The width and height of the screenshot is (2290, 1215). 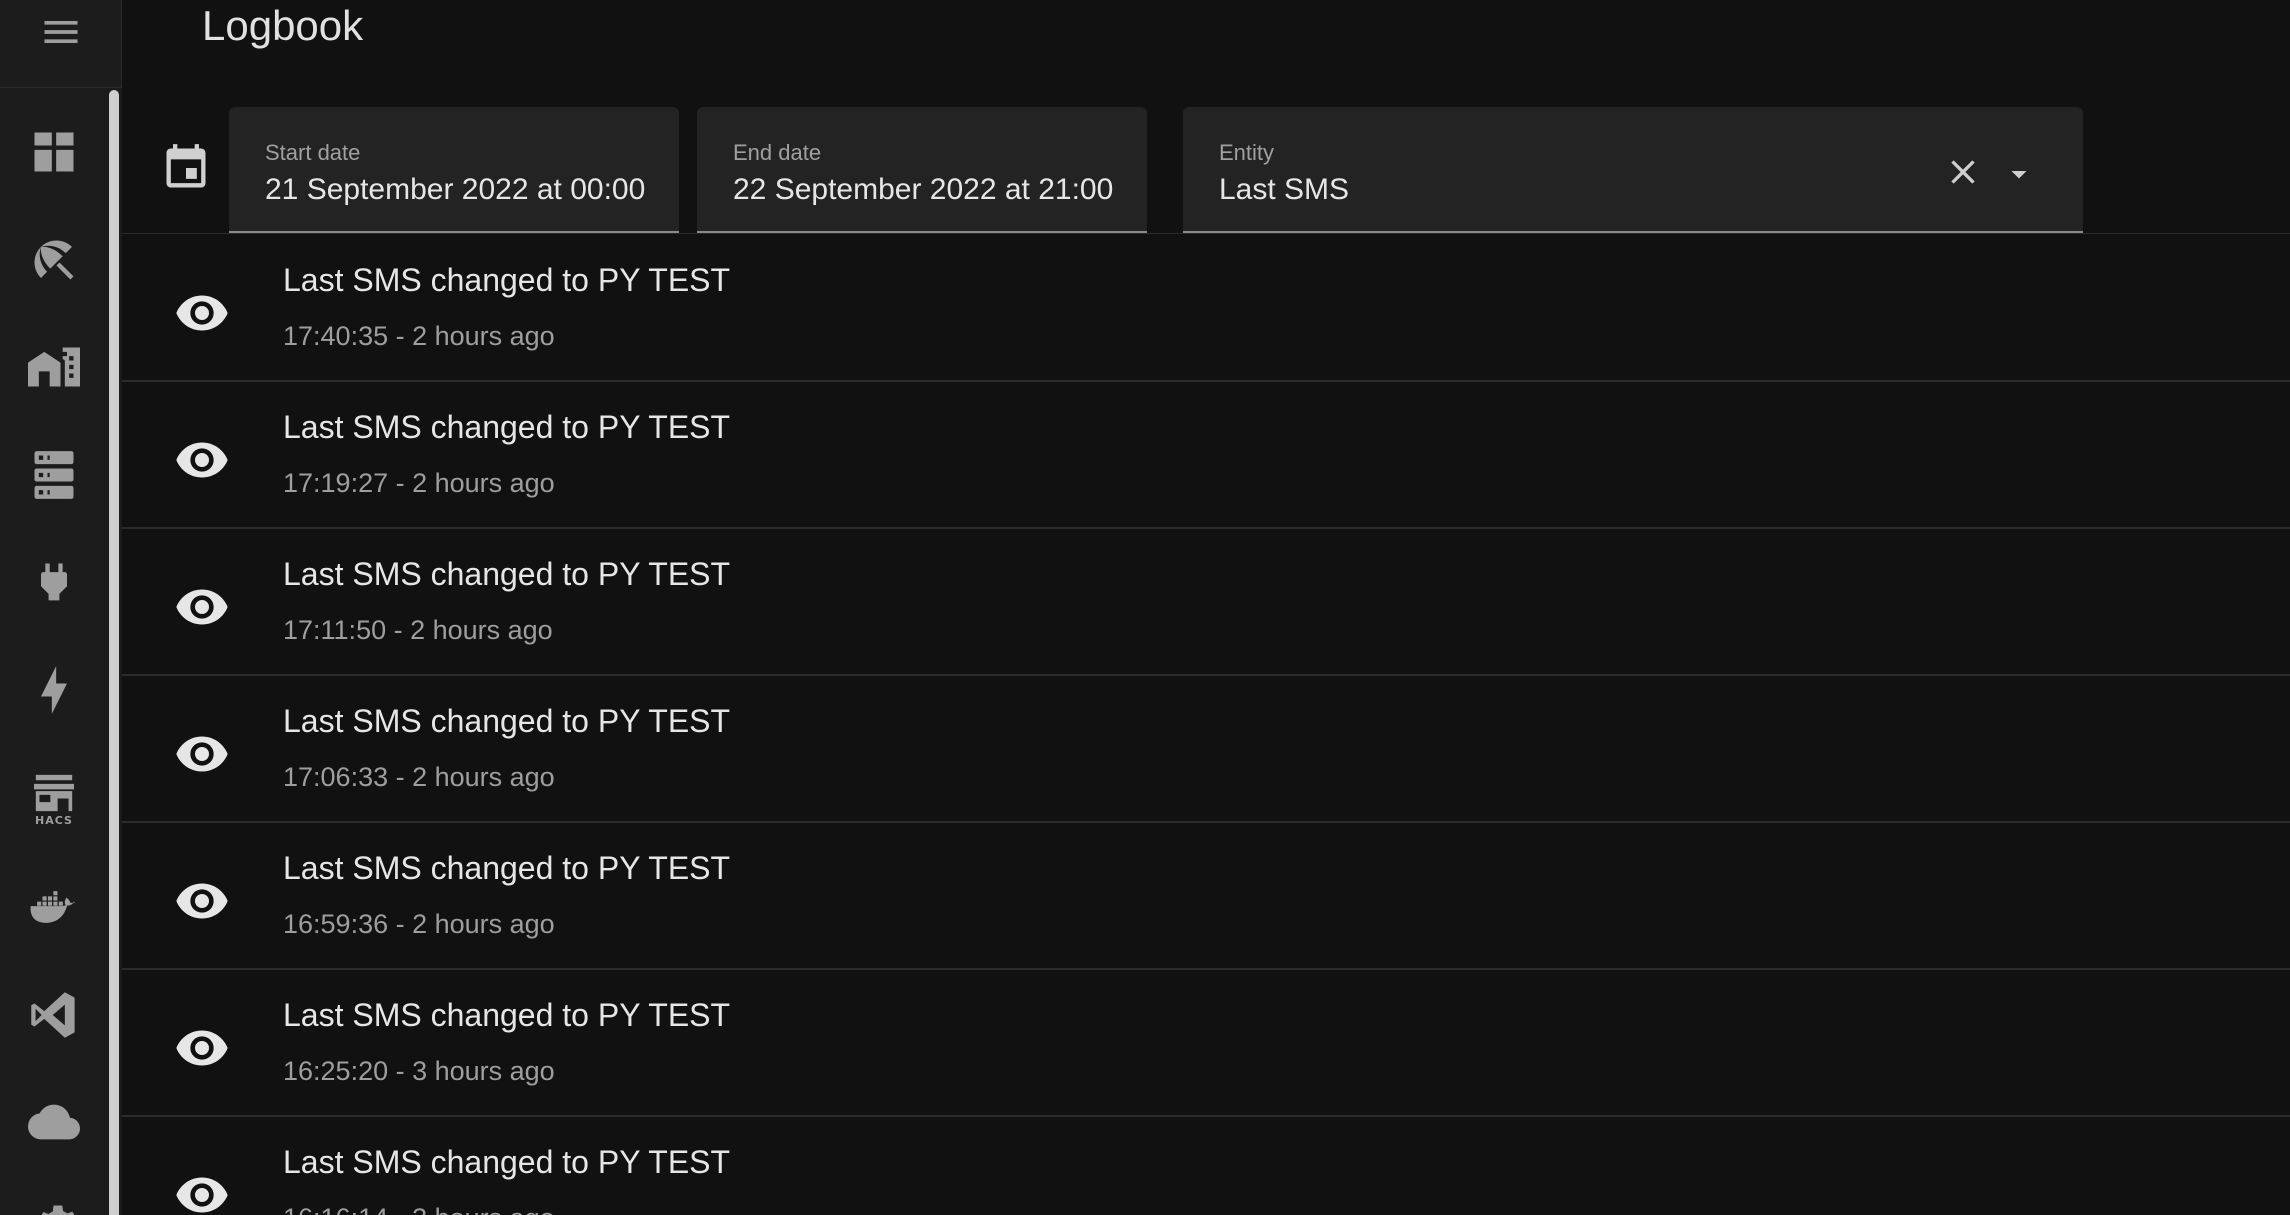 I want to click on log-entry-time: 16:59:36 - 2 hours ago, so click(x=419, y=924).